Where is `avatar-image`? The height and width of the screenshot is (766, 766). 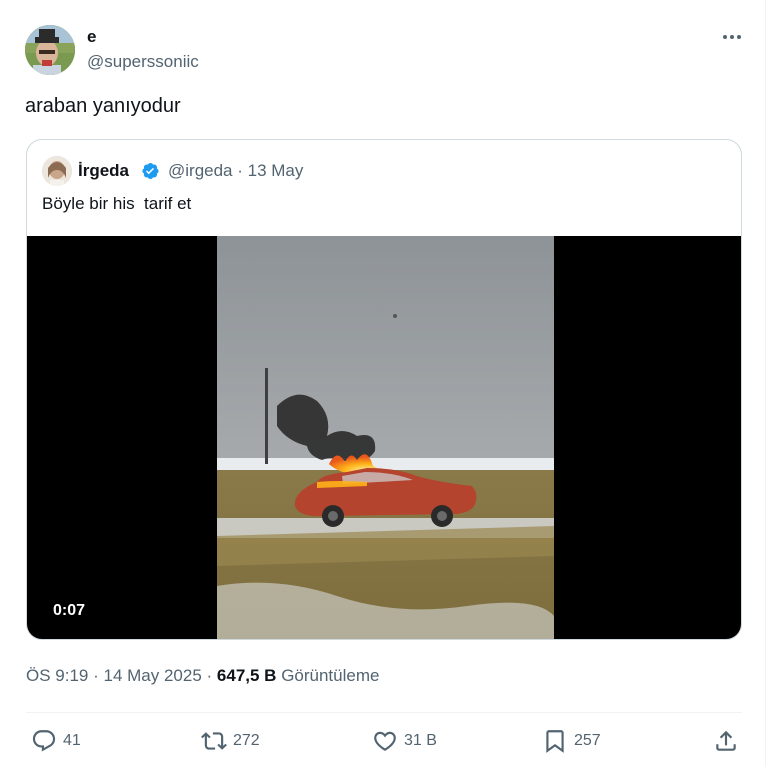
avatar-image is located at coordinates (50, 50).